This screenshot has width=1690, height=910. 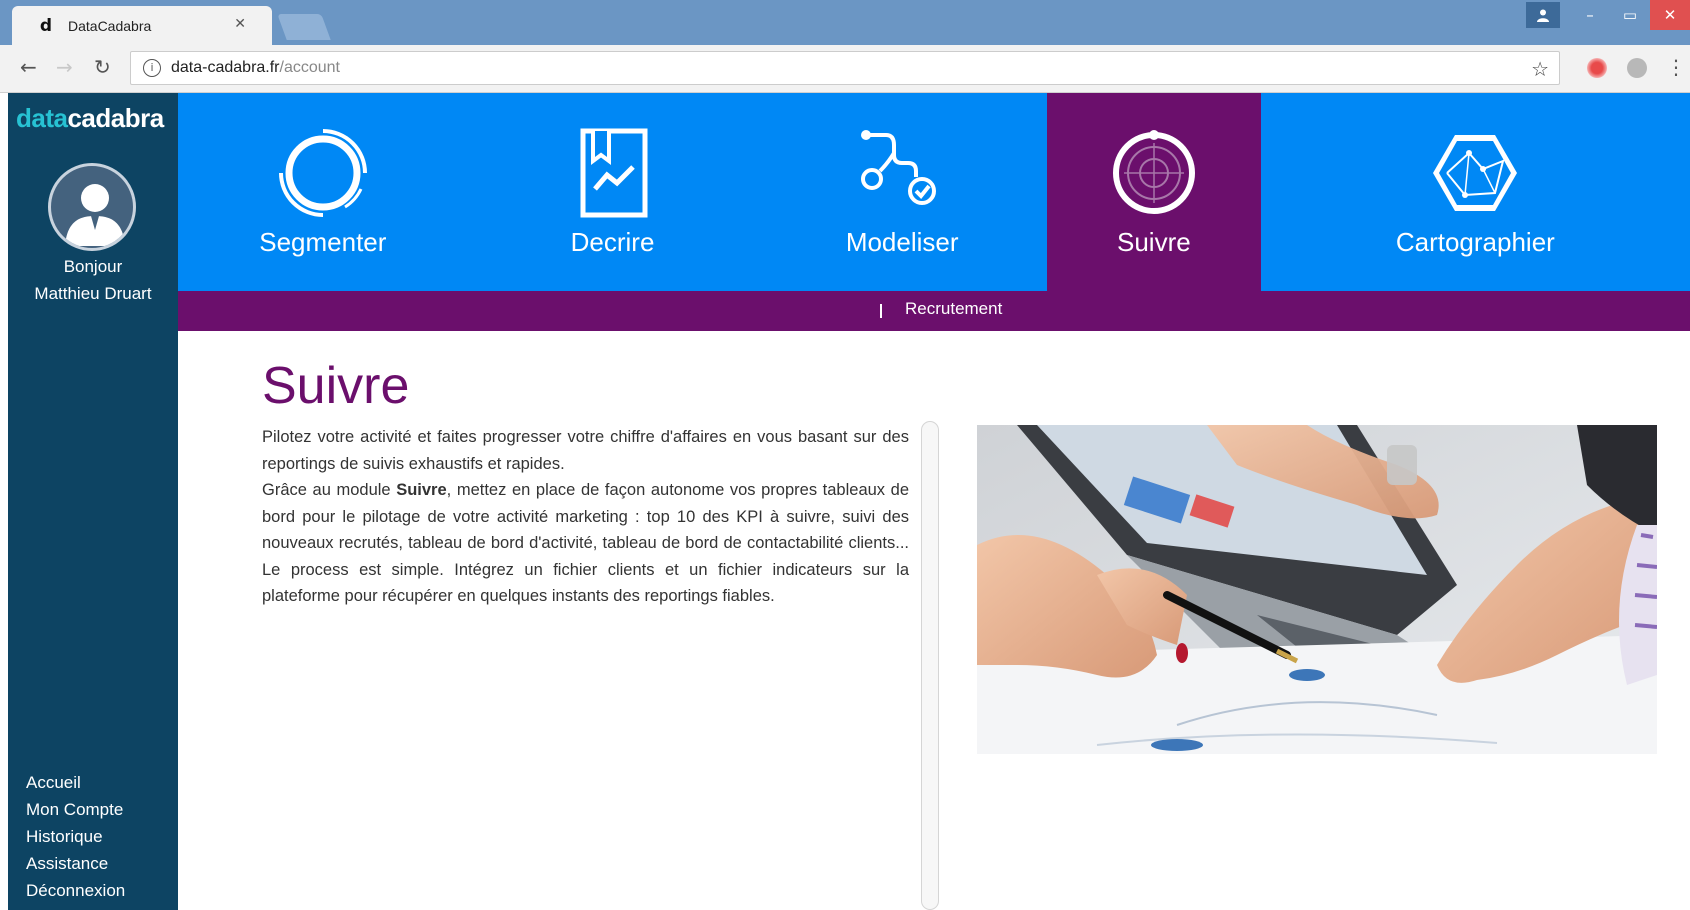 I want to click on close-window-icon: ✕, so click(x=1670, y=15).